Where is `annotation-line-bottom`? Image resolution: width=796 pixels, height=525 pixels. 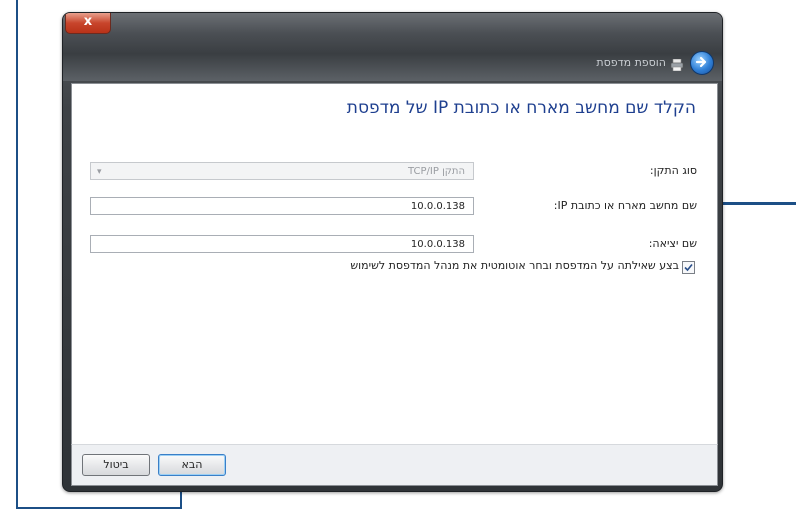 annotation-line-bottom is located at coordinates (99, 508).